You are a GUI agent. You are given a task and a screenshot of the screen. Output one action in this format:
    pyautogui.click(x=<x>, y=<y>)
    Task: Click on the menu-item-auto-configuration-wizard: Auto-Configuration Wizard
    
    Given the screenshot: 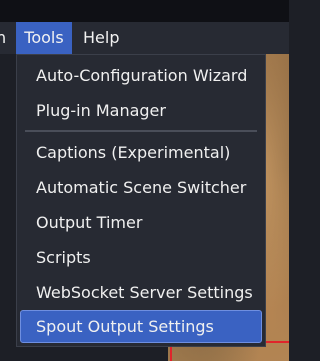 What is the action you would take?
    pyautogui.click(x=141, y=75)
    